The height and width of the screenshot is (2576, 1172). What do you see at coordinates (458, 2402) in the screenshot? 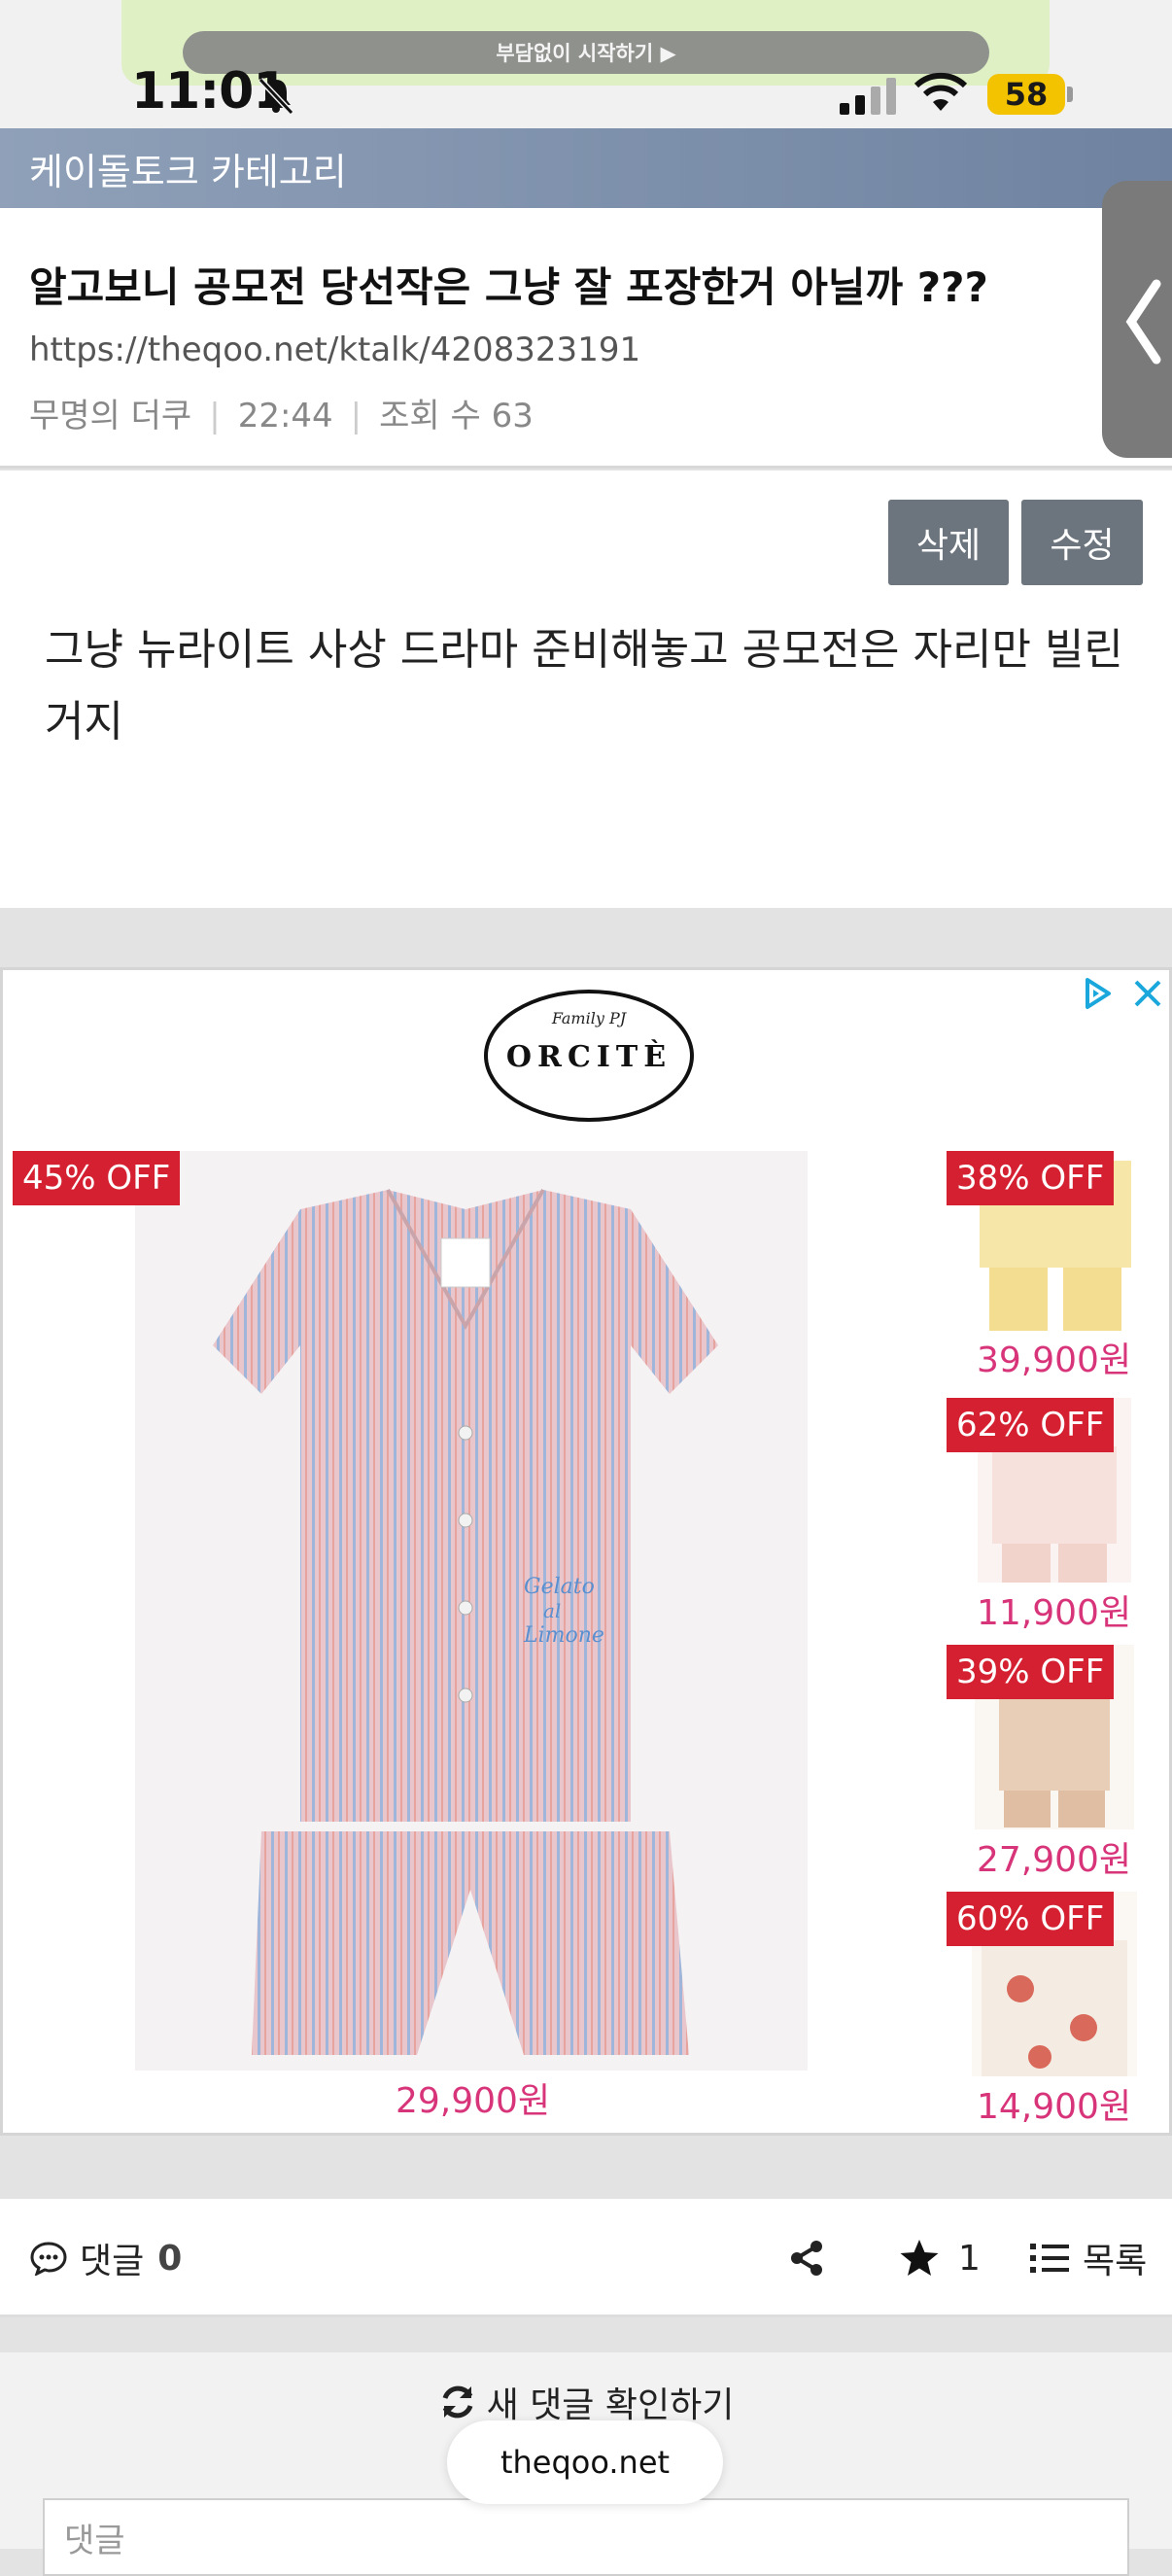
I see `refresh-icon` at bounding box center [458, 2402].